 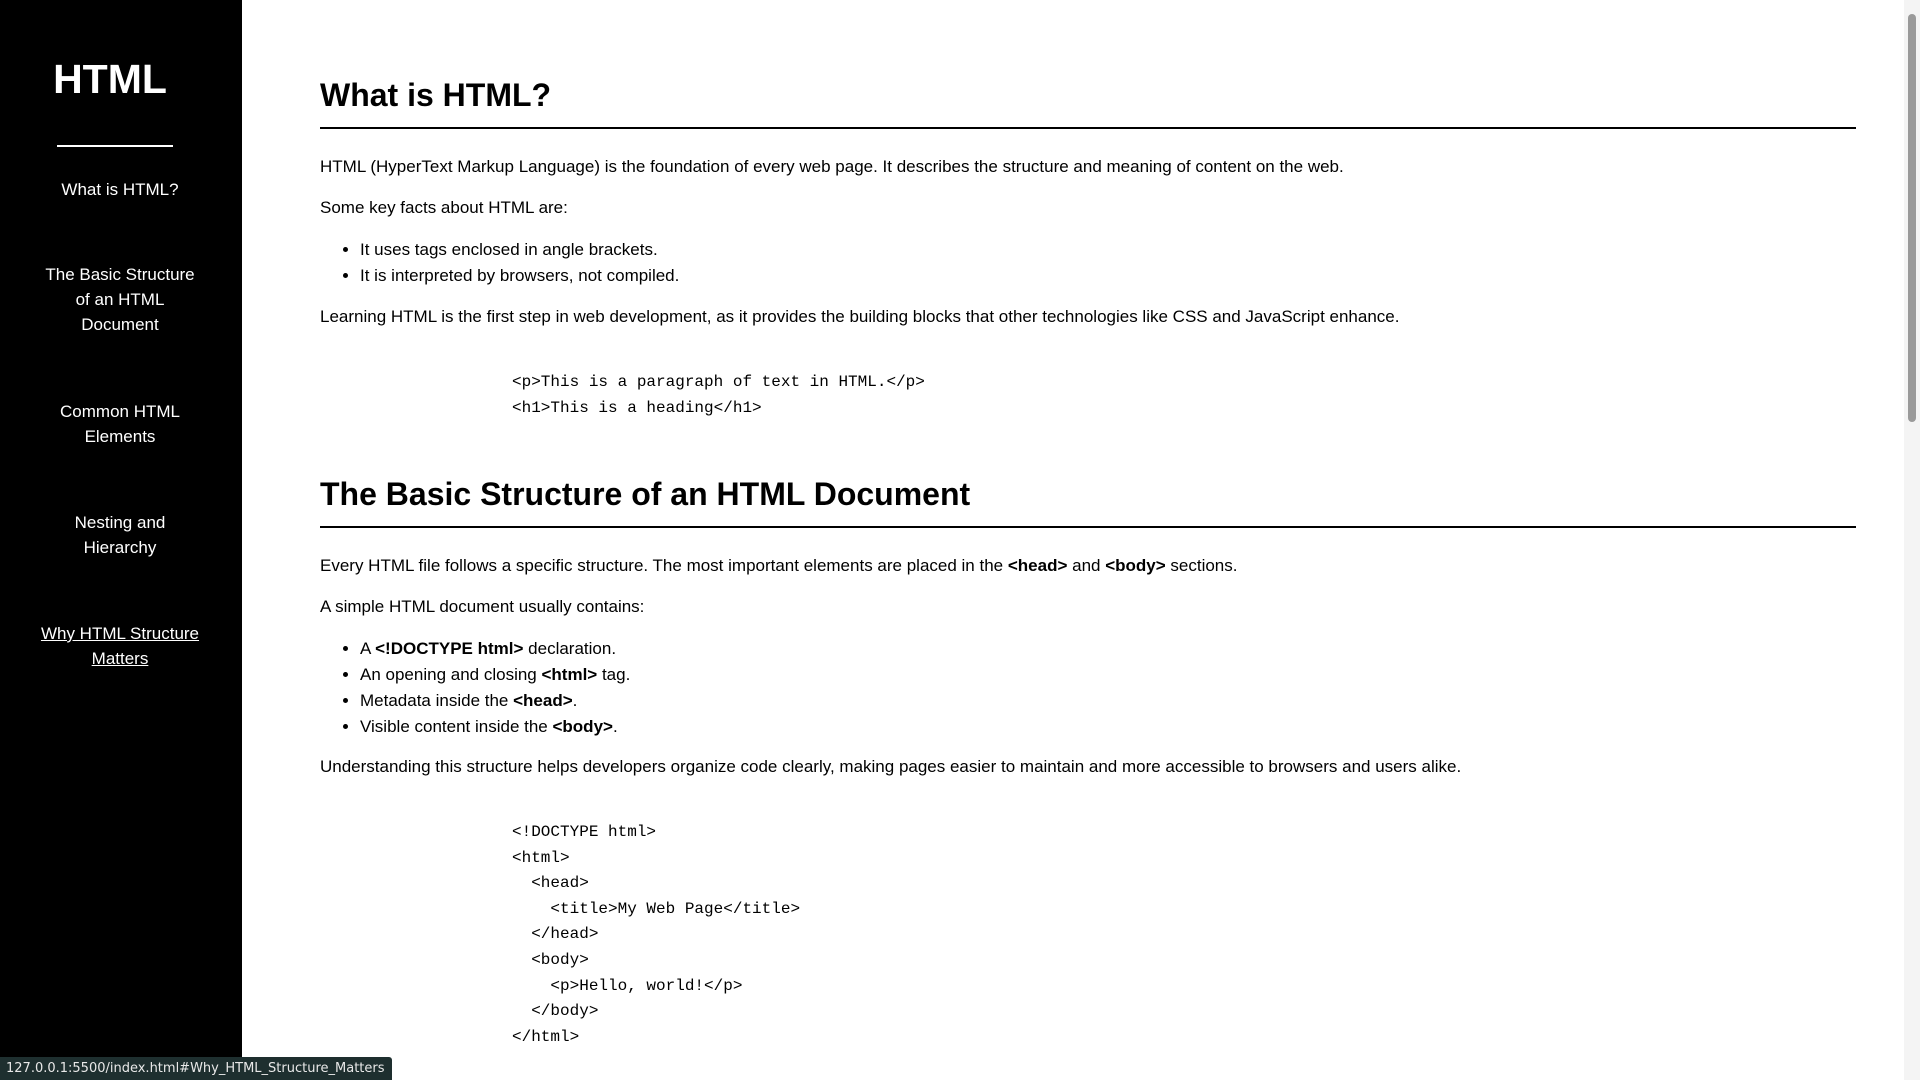 What do you see at coordinates (110, 79) in the screenshot?
I see `nav-title: HTML` at bounding box center [110, 79].